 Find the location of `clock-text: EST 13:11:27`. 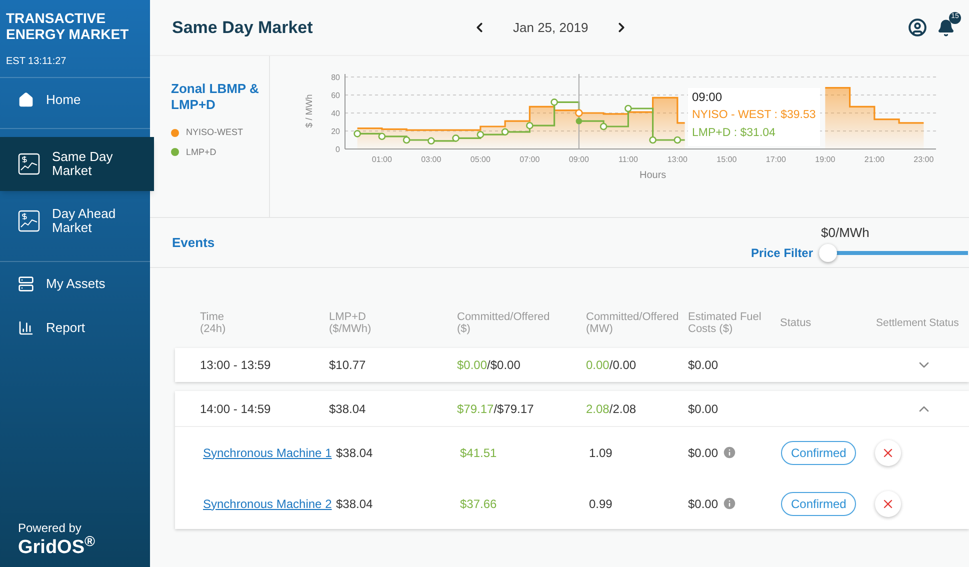

clock-text: EST 13:11:27 is located at coordinates (37, 62).